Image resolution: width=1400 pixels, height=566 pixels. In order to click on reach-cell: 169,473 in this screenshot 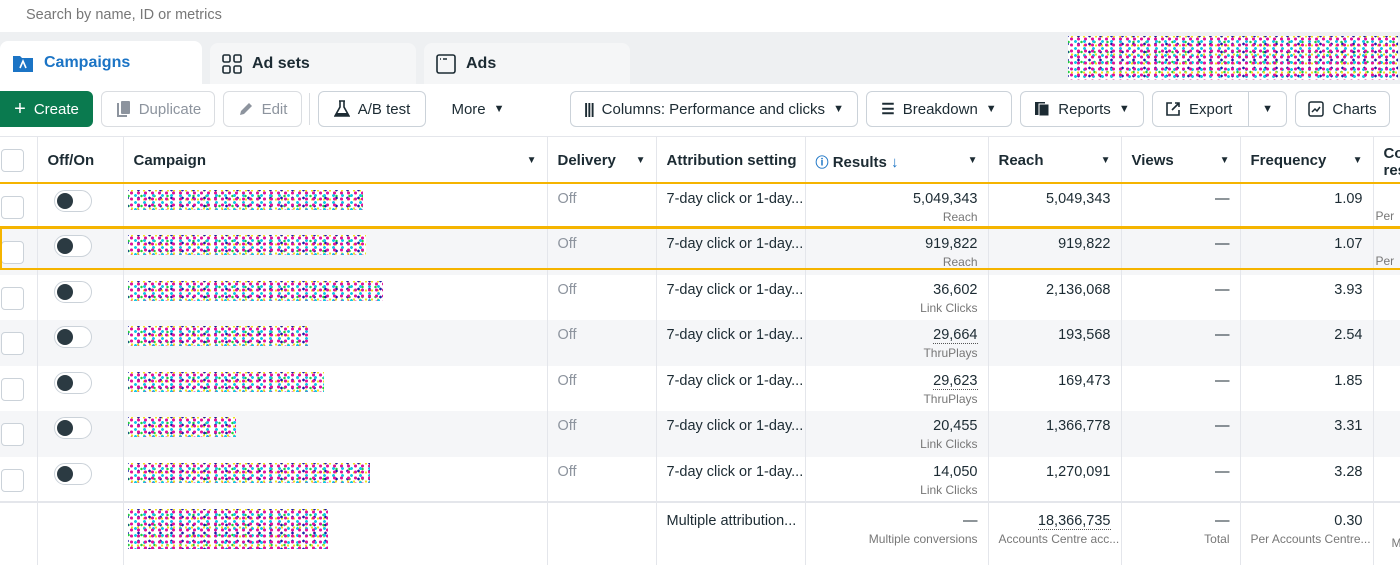, I will do `click(1055, 388)`.